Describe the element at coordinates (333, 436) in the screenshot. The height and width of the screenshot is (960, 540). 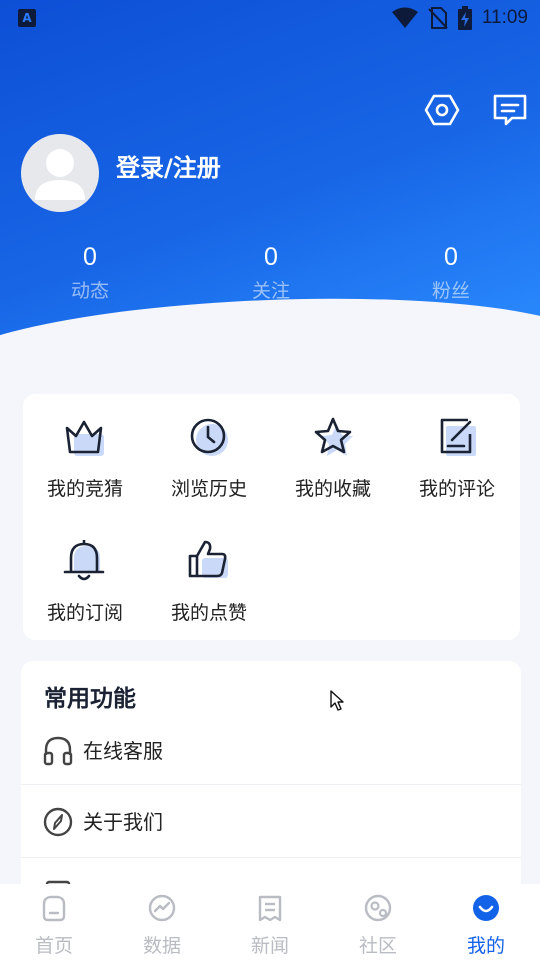
I see `star-icon` at that location.